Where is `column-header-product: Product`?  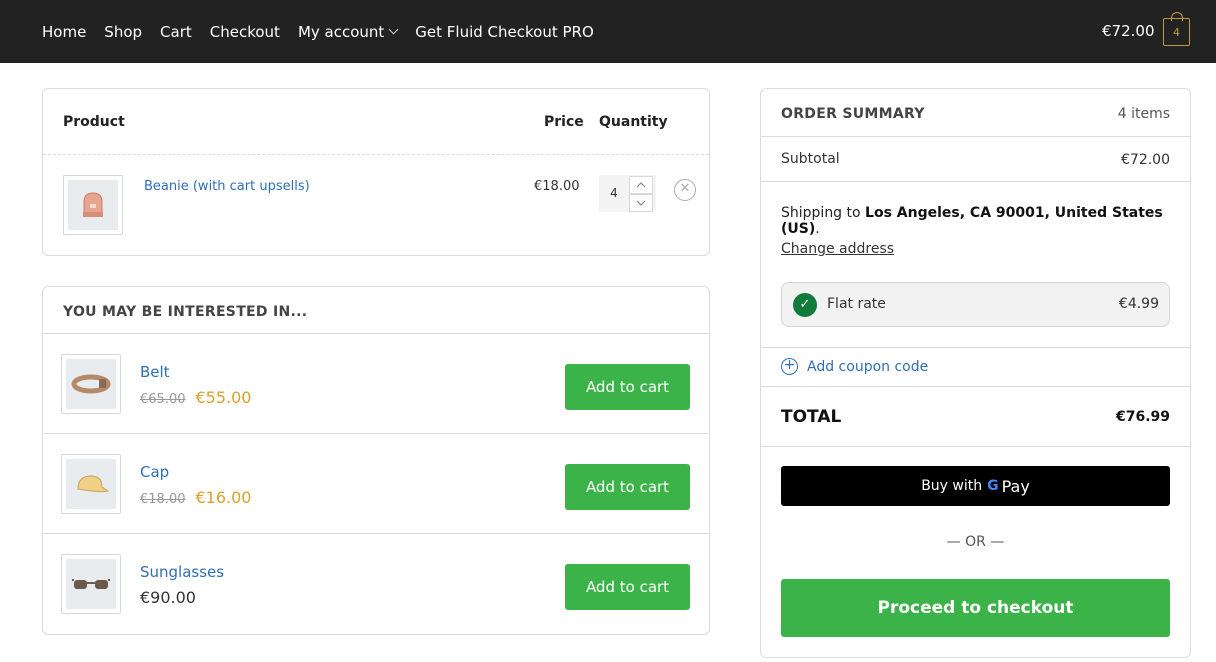 column-header-product: Product is located at coordinates (94, 122).